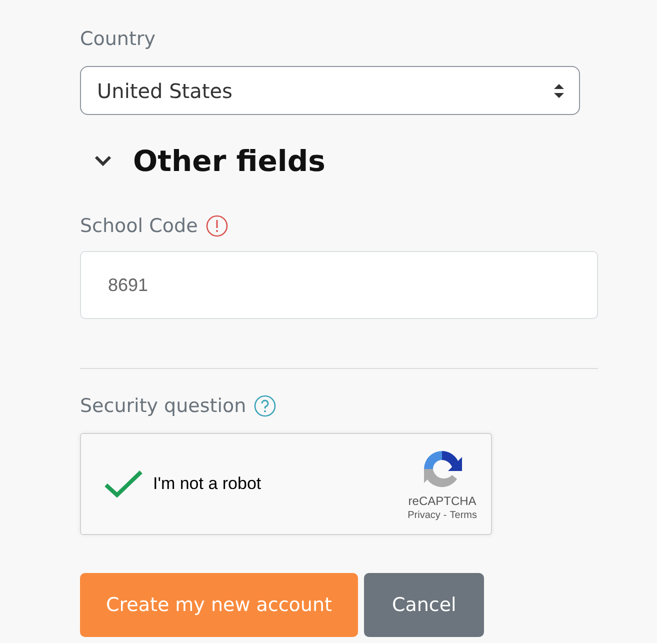 The image size is (657, 643). Describe the element at coordinates (424, 605) in the screenshot. I see `cancel-button: Cancel` at that location.